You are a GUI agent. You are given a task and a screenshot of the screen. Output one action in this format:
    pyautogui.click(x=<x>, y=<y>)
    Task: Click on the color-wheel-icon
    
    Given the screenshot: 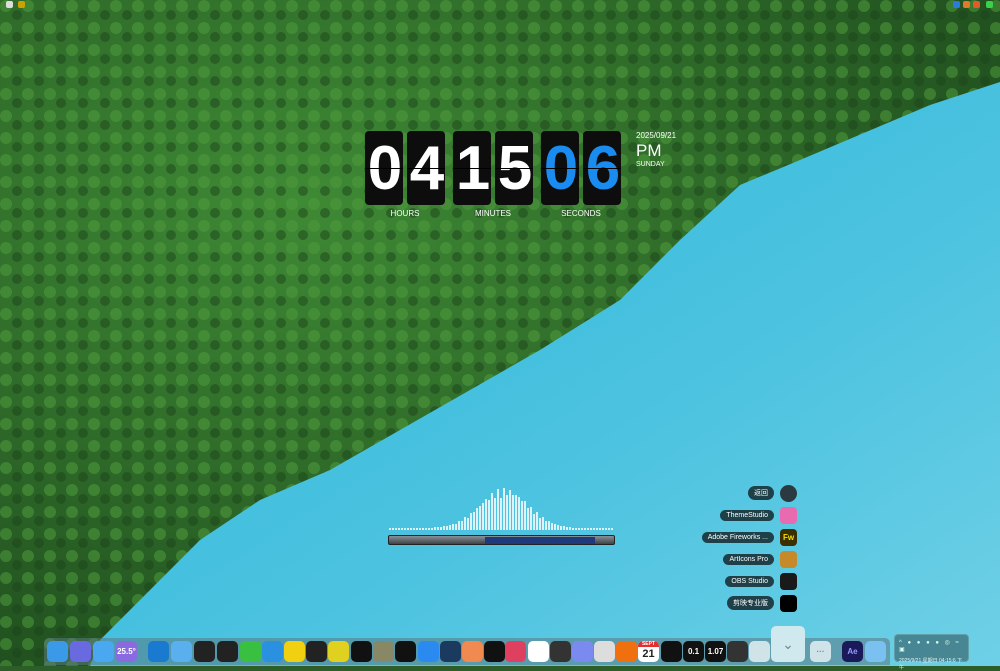 What is the action you would take?
    pyautogui.click(x=560, y=651)
    